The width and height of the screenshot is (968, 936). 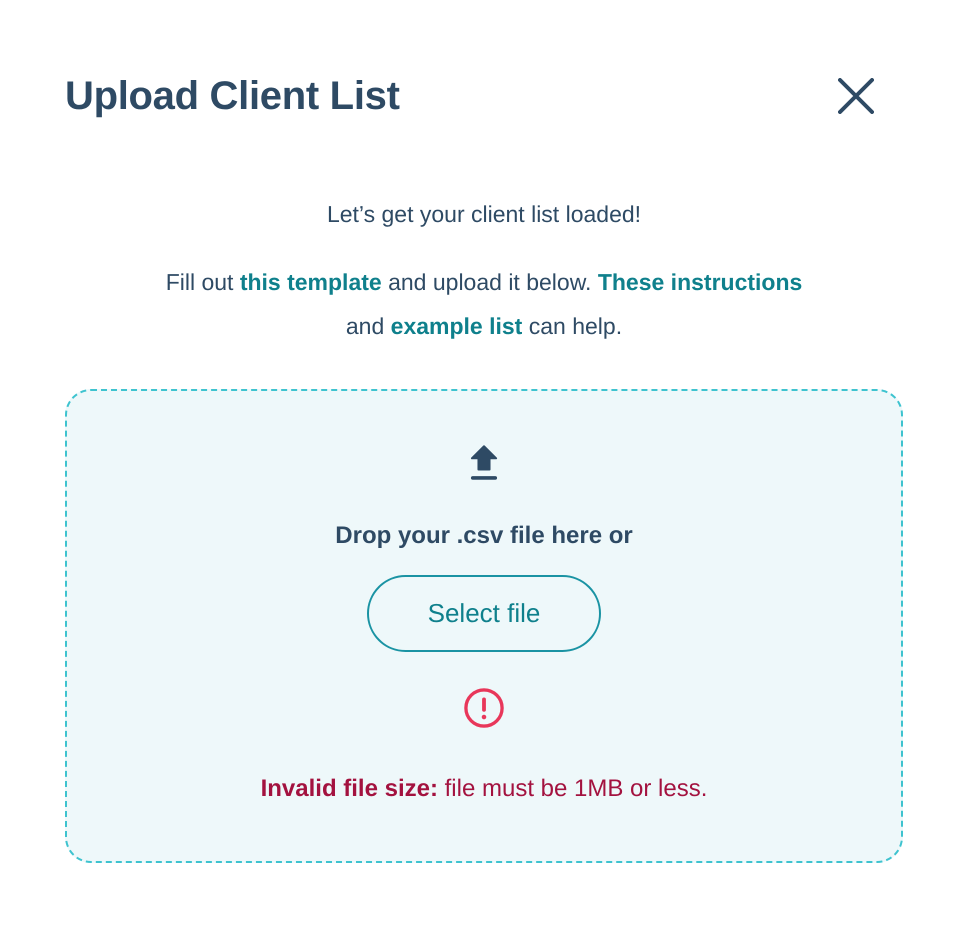 What do you see at coordinates (484, 613) in the screenshot?
I see `select-file-button: Select file` at bounding box center [484, 613].